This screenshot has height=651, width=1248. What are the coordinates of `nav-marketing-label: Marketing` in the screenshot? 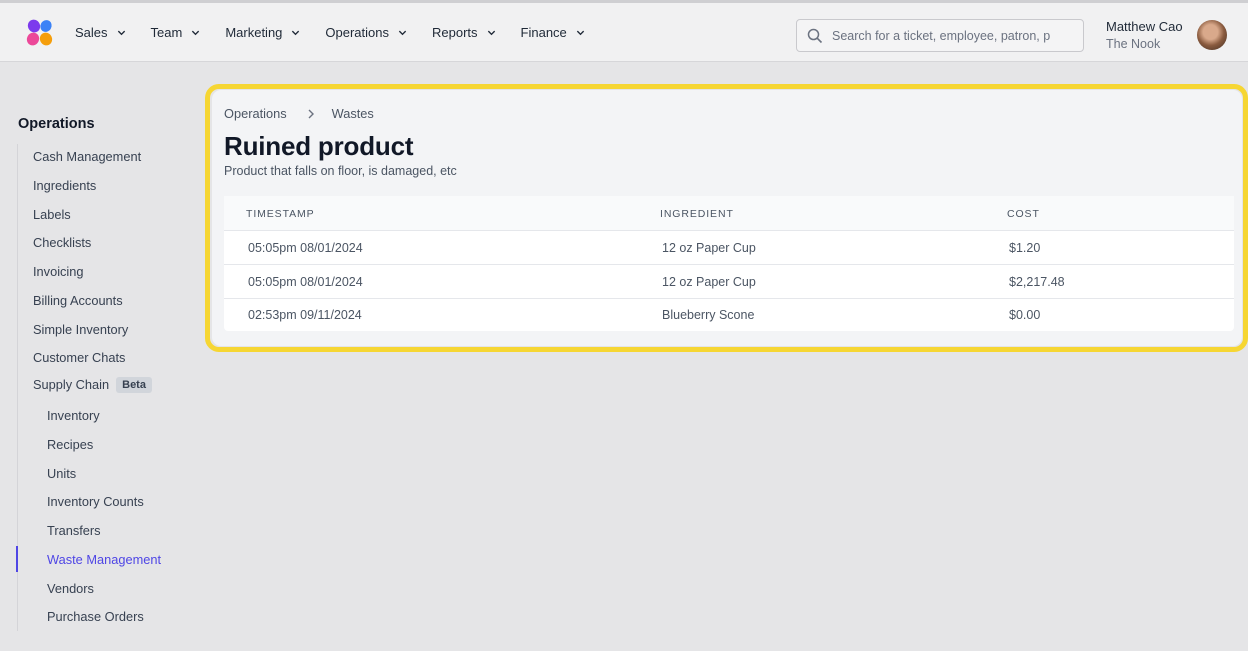 It's located at (254, 32).